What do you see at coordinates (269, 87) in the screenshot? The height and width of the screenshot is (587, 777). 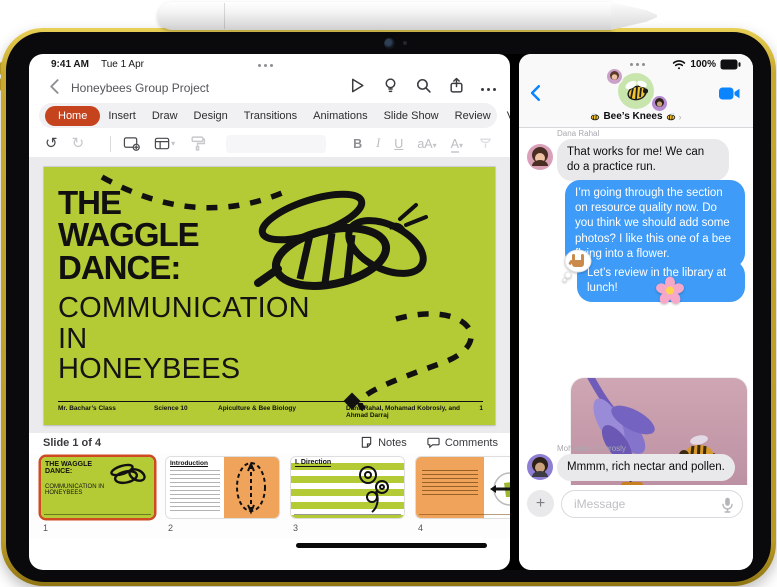 I see `powerpoint-title-bar: Honeybees Group Project` at bounding box center [269, 87].